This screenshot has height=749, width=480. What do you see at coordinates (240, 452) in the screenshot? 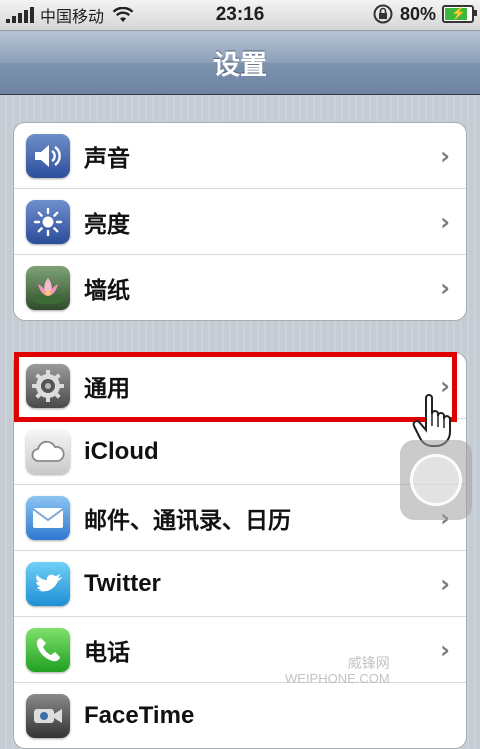
I see `settings-row-icloud: iCloud` at bounding box center [240, 452].